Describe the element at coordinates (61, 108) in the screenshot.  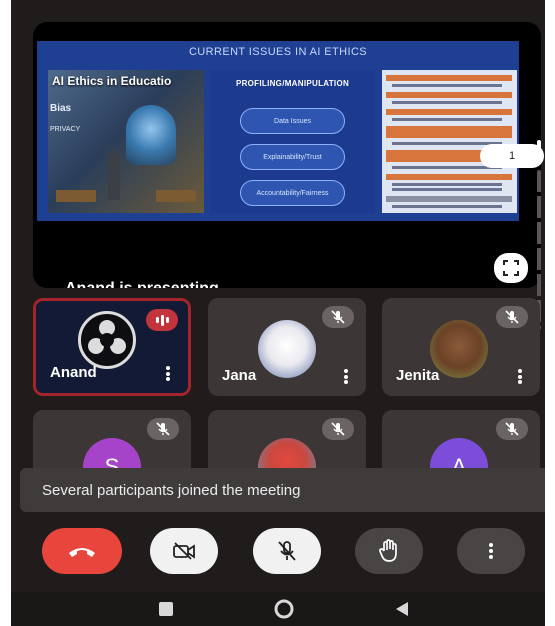
I see `illustration-word-bias: Bias` at that location.